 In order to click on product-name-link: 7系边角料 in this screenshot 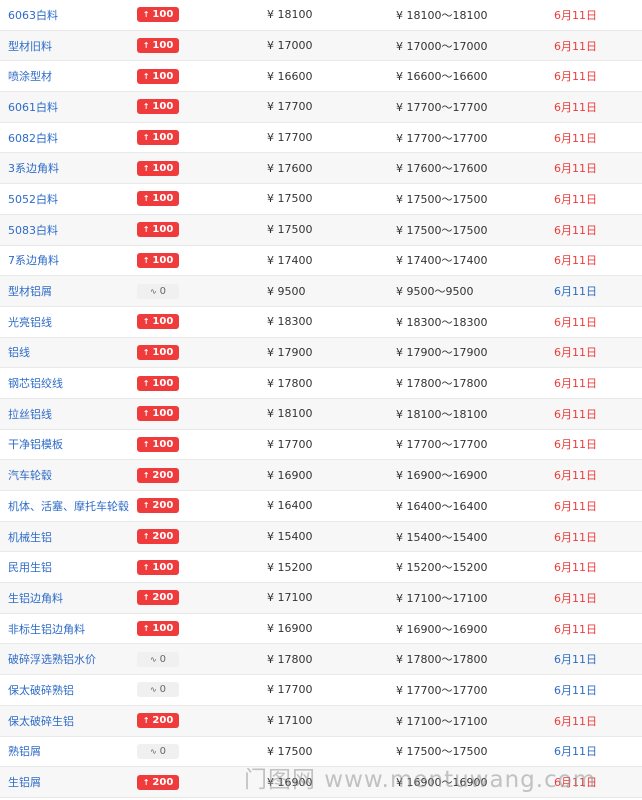, I will do `click(33, 260)`.